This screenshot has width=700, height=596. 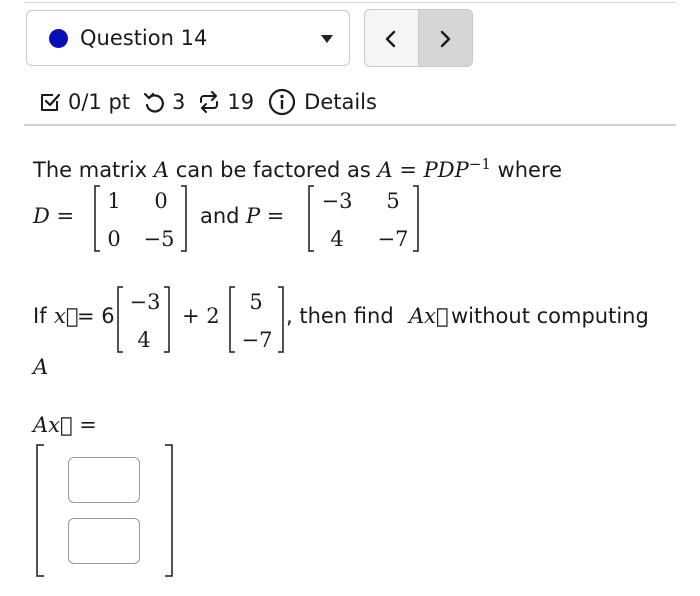 What do you see at coordinates (282, 102) in the screenshot?
I see `info-icon` at bounding box center [282, 102].